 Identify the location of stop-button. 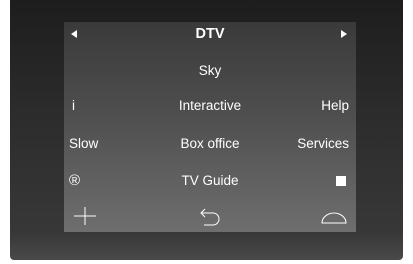
(341, 181).